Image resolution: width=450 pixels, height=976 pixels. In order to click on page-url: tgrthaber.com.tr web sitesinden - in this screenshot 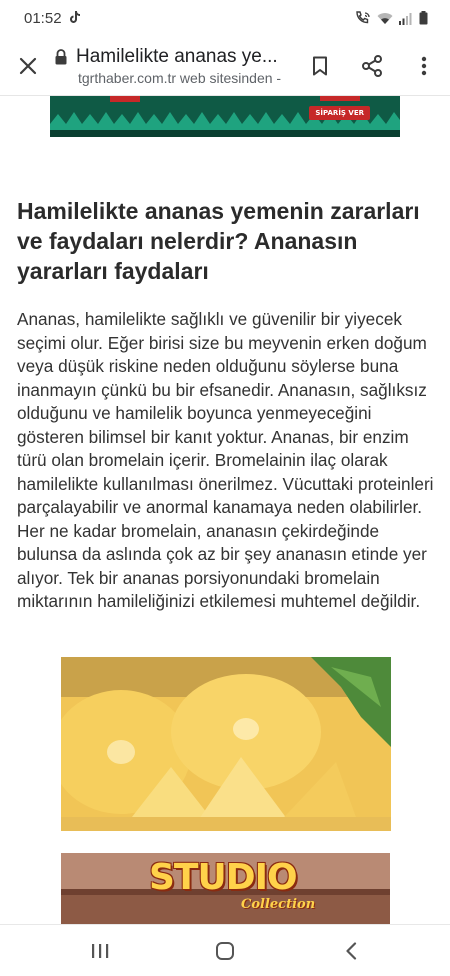, I will do `click(180, 77)`.